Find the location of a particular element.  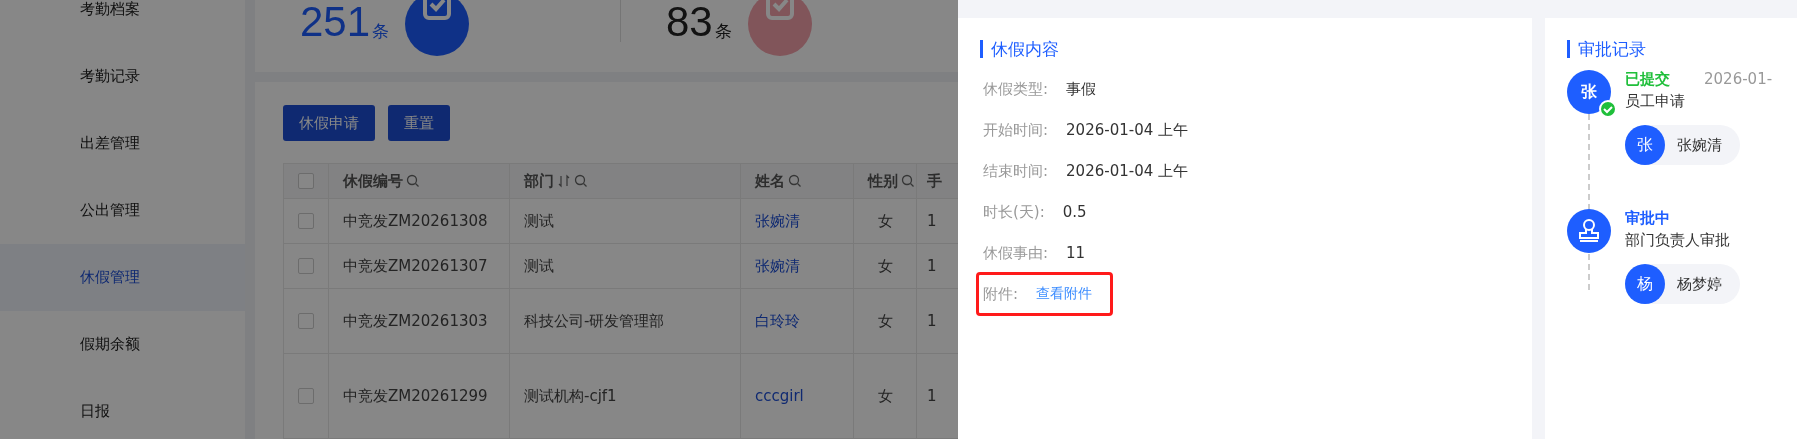

sidebar-item: 考勤记录 is located at coordinates (122, 76).